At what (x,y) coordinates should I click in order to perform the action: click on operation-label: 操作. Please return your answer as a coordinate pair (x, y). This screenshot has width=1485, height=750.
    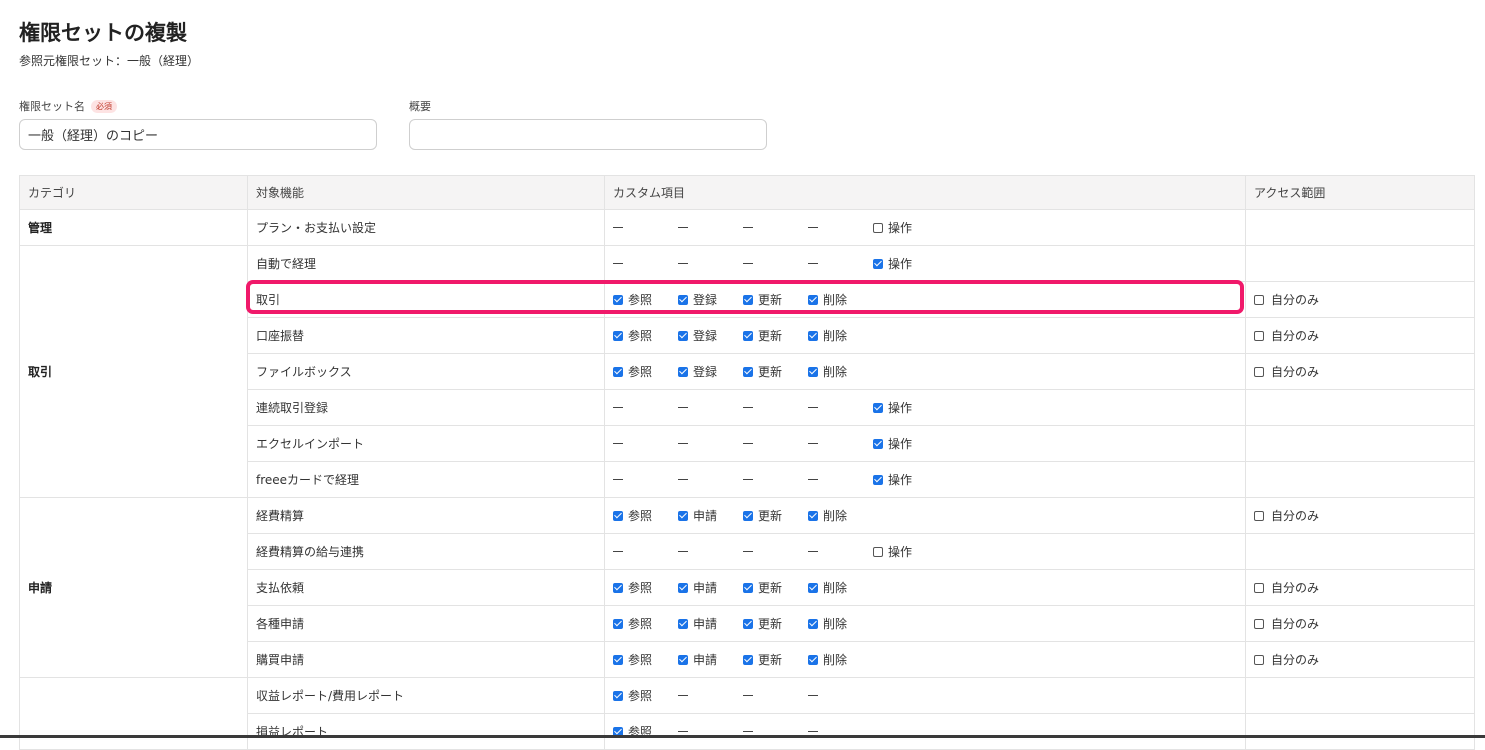
    Looking at the image, I should click on (900, 444).